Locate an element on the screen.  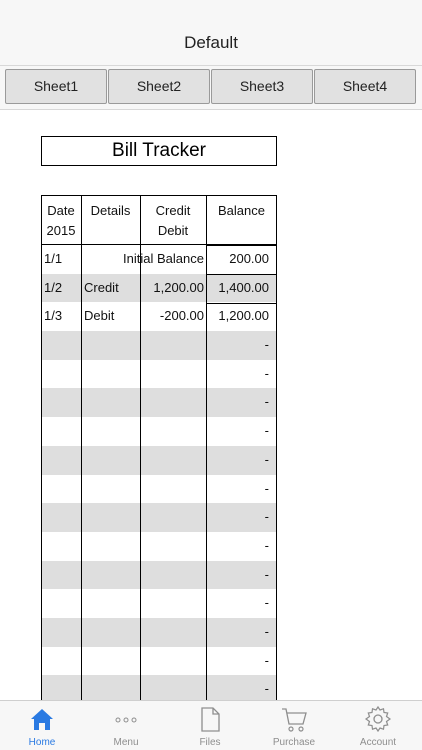
cell-details: Credit is located at coordinates (110, 288).